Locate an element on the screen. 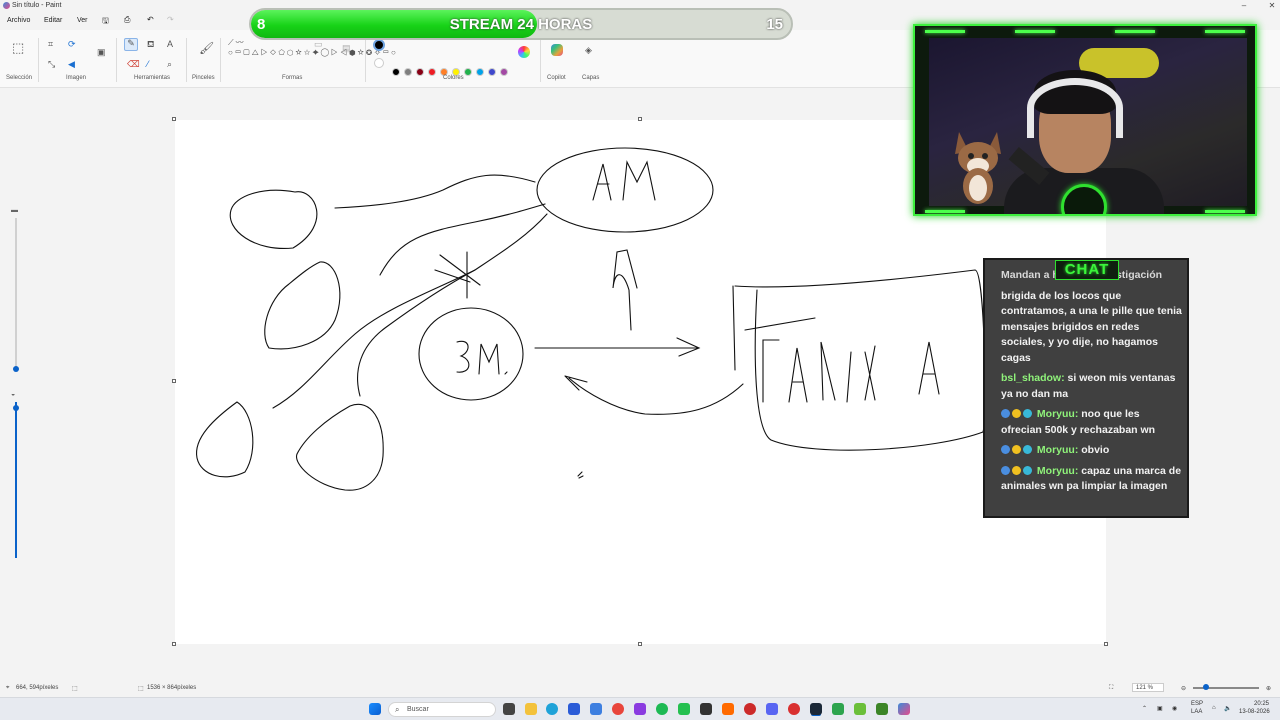 Image resolution: width=1280 pixels, height=720 pixels. store-icon is located at coordinates (574, 709).